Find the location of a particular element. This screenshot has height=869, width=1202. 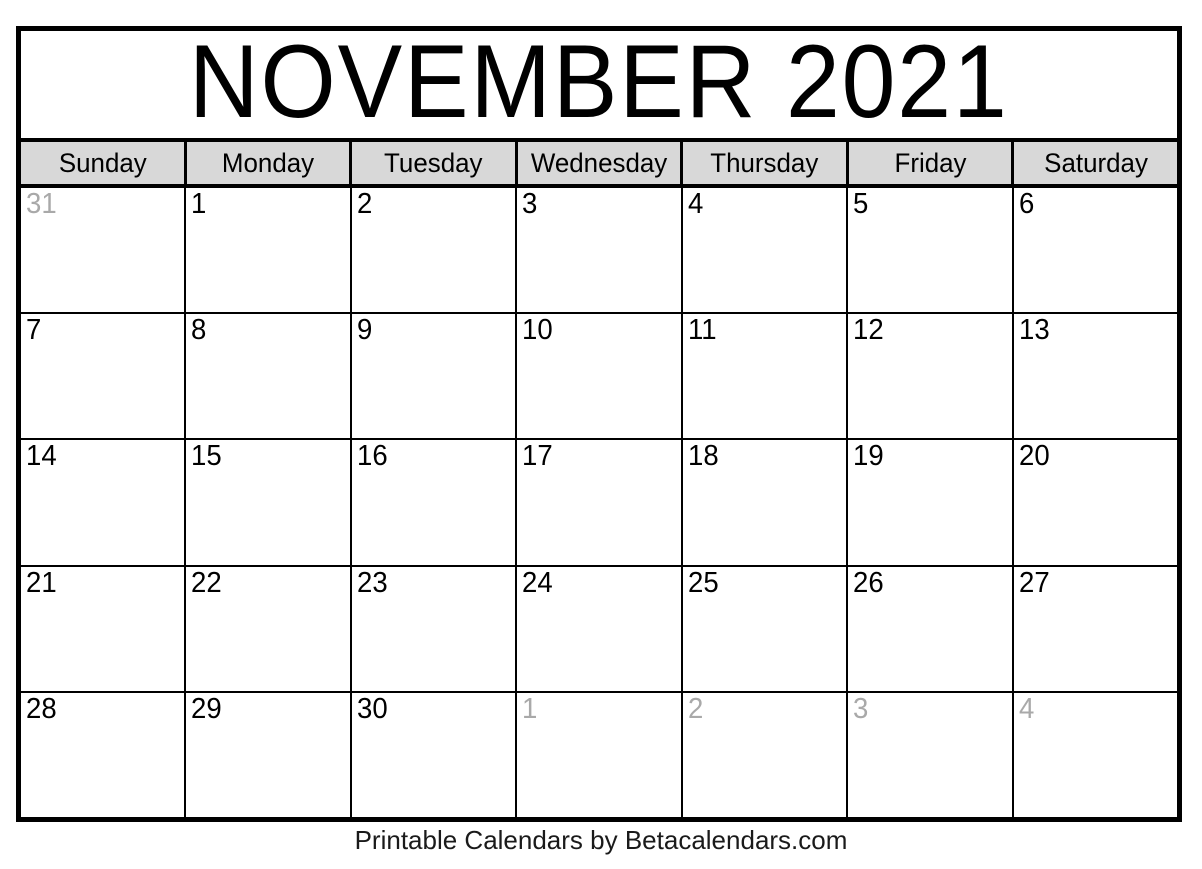

weekday-header-sunday: Sunday is located at coordinates (104, 163).